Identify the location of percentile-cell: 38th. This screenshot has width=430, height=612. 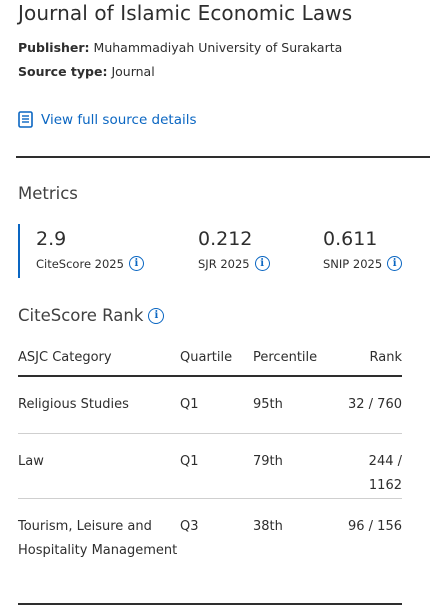
(293, 551).